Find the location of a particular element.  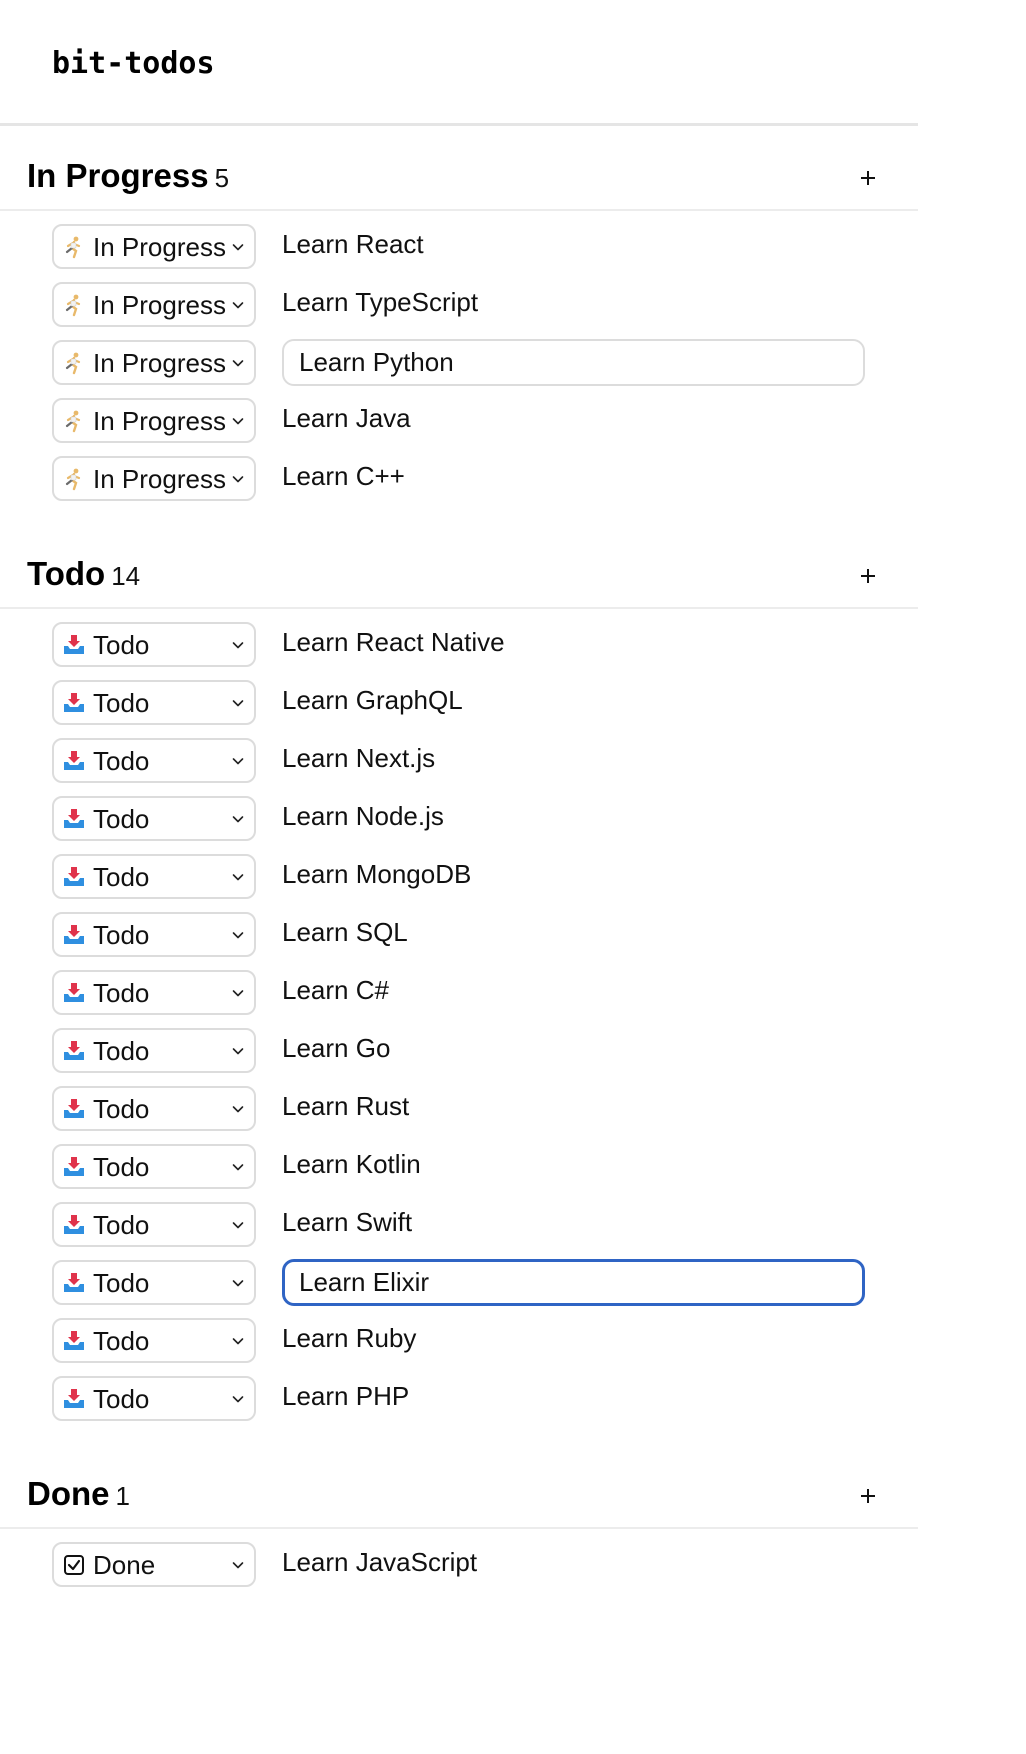

todo-text: Learn JavaScript is located at coordinates (379, 1562).